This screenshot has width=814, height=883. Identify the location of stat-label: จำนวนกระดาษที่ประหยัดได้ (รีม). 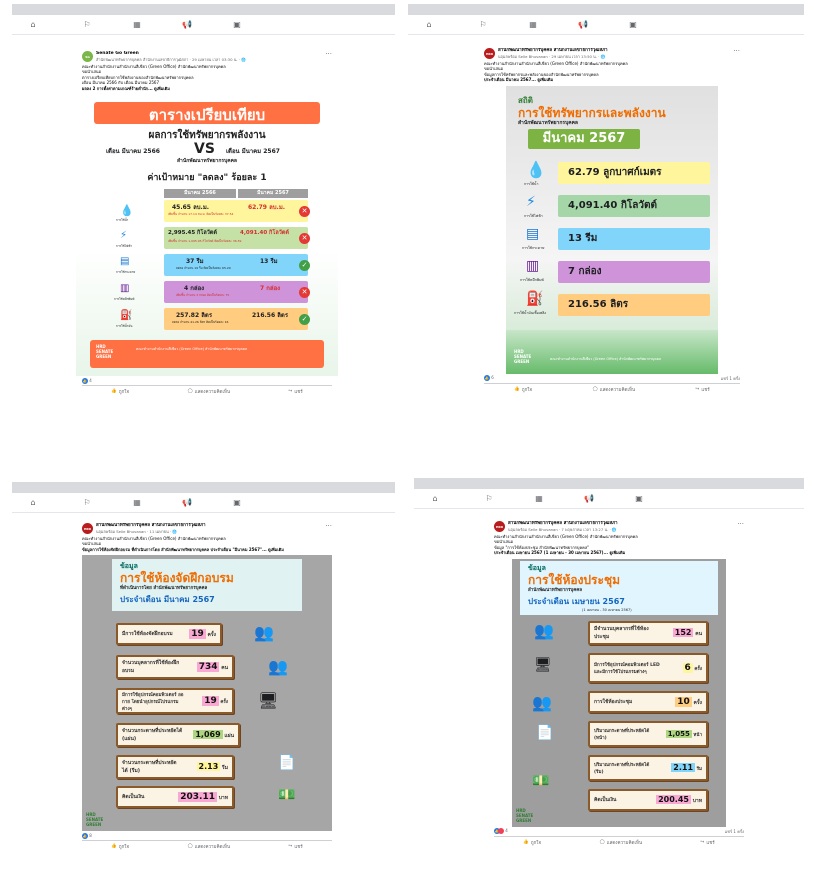
(149, 767).